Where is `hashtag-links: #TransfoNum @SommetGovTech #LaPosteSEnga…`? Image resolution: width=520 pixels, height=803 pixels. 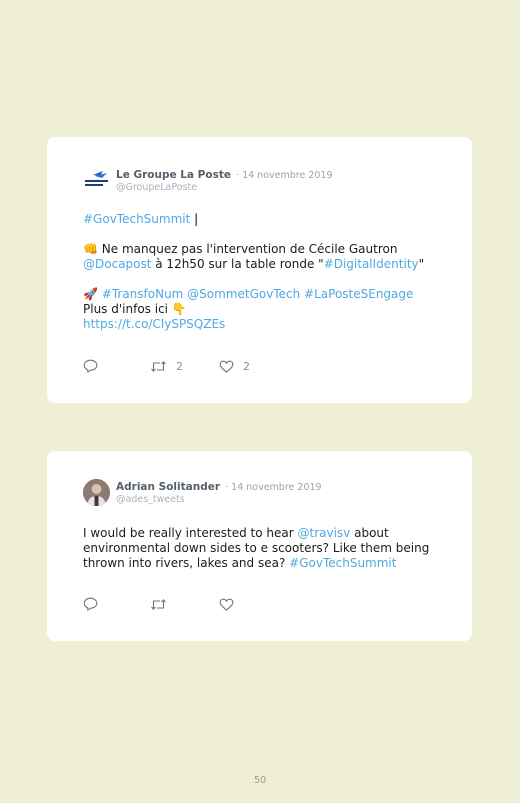
hashtag-links: #TransfoNum @SommetGovTech #LaPosteSEnga… is located at coordinates (256, 294).